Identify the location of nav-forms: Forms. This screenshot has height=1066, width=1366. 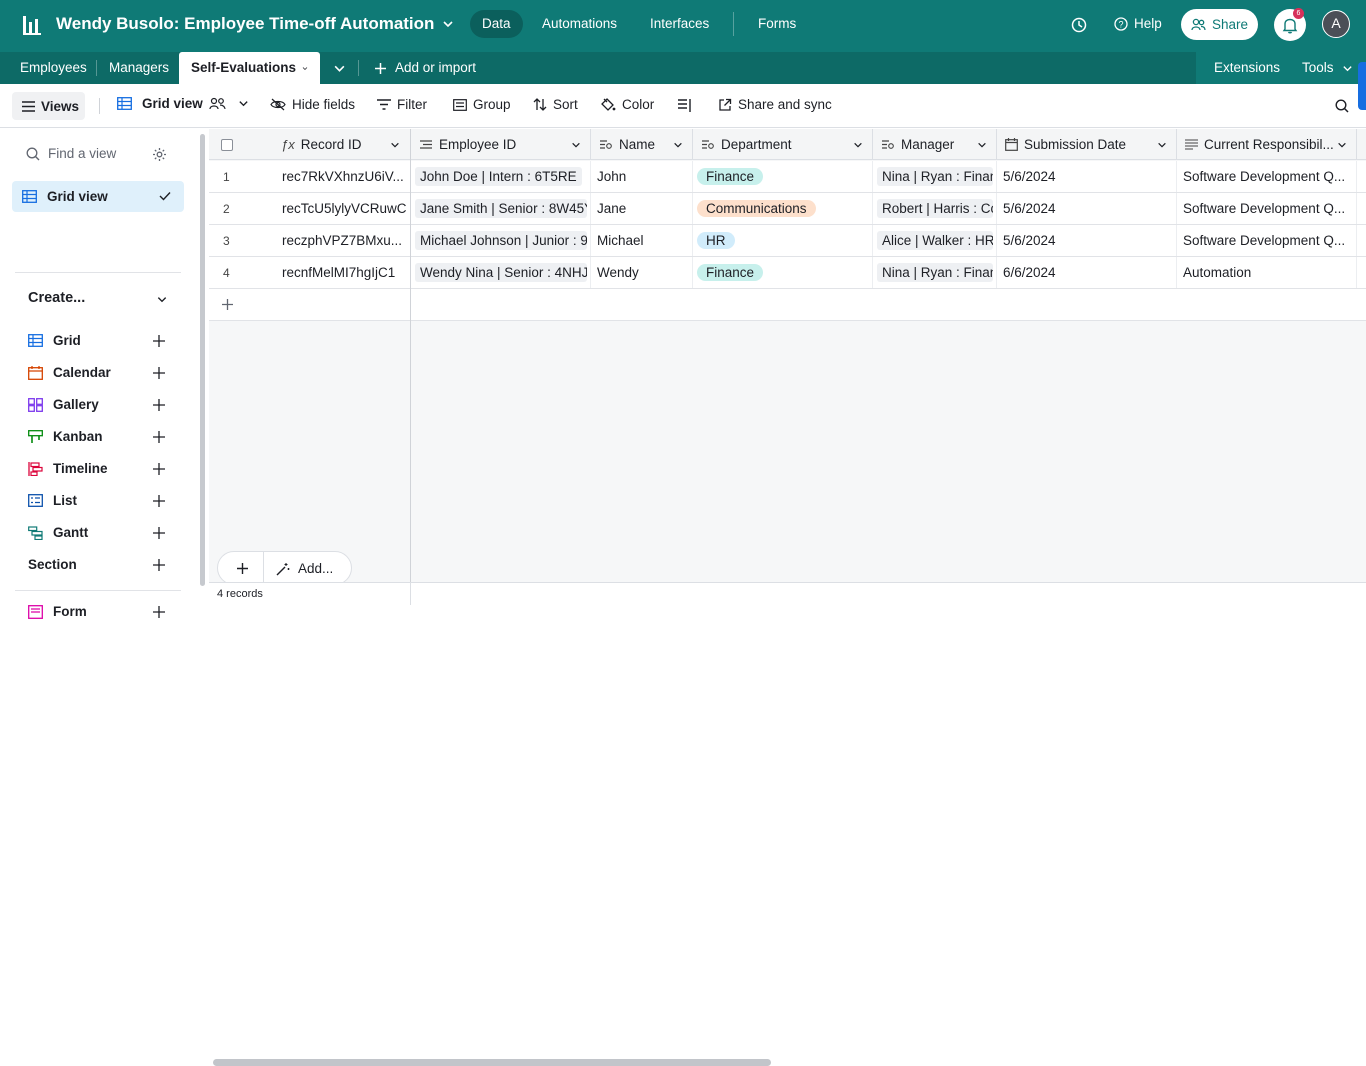
(777, 24).